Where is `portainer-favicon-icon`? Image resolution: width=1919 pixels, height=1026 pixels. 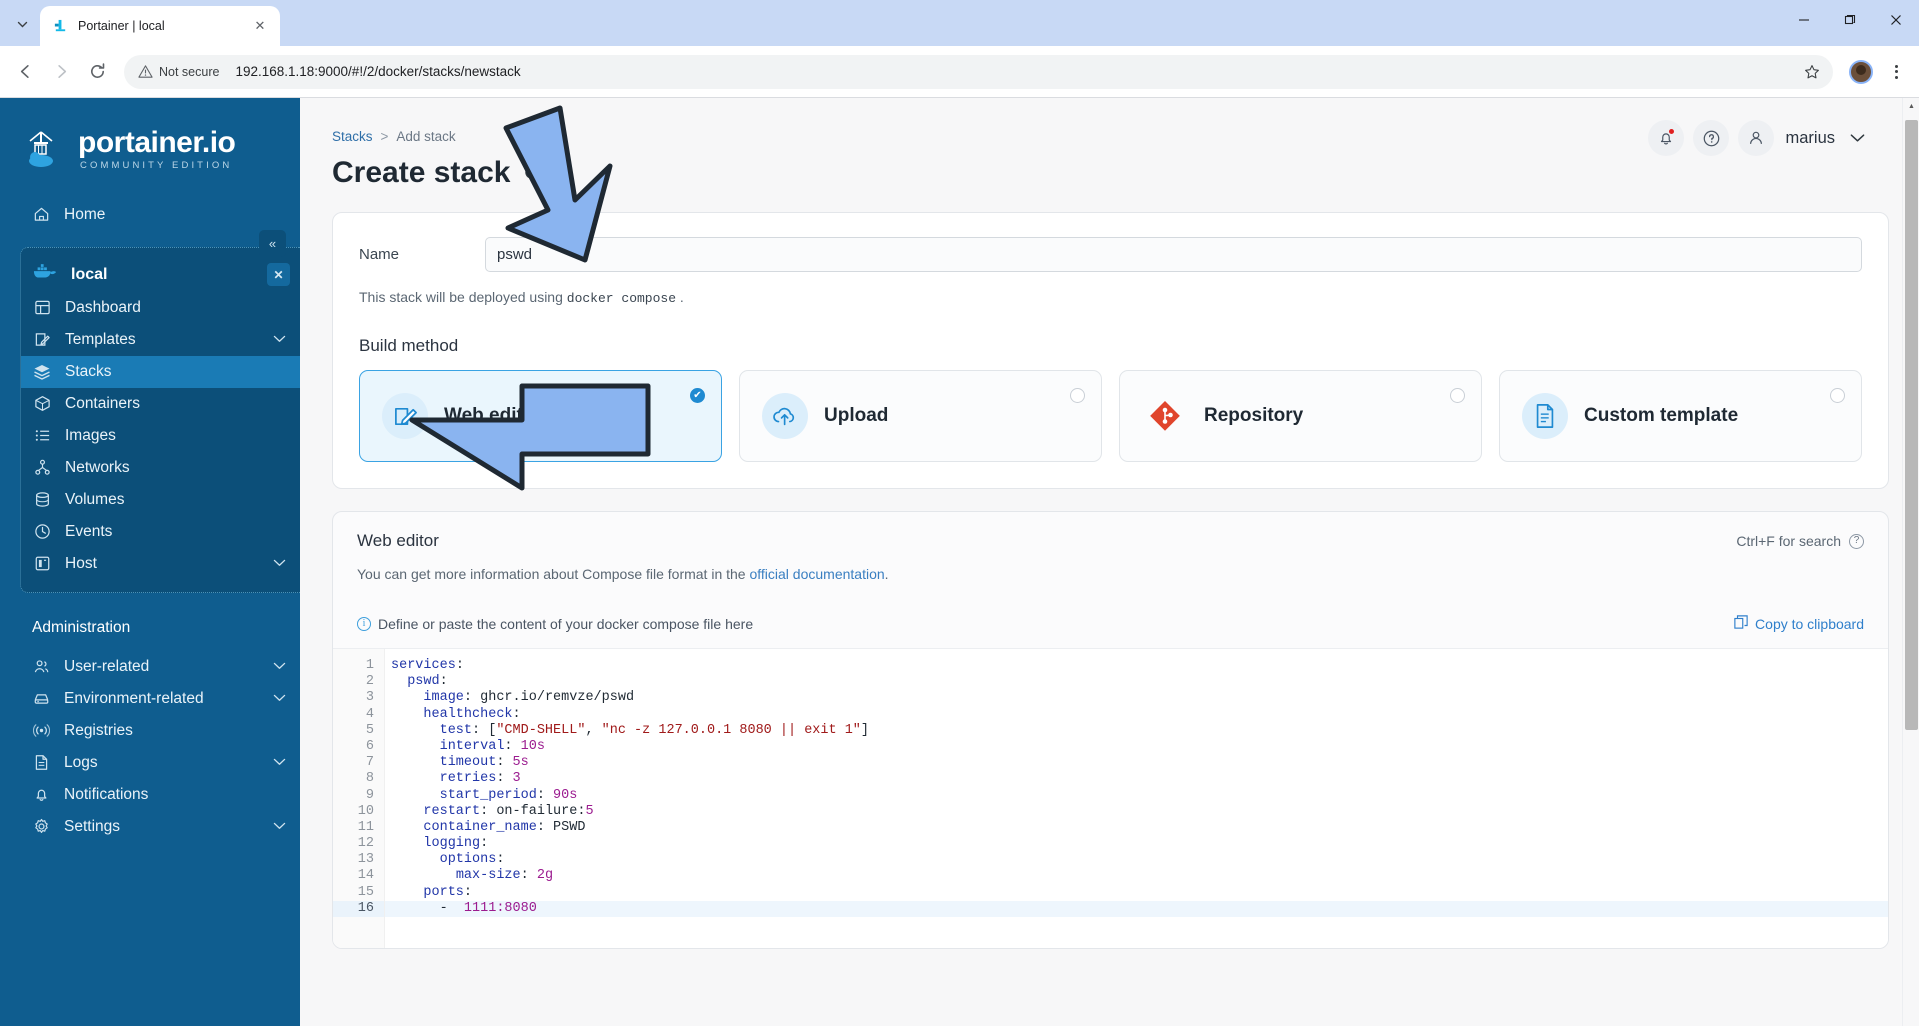
portainer-favicon-icon is located at coordinates (60, 26).